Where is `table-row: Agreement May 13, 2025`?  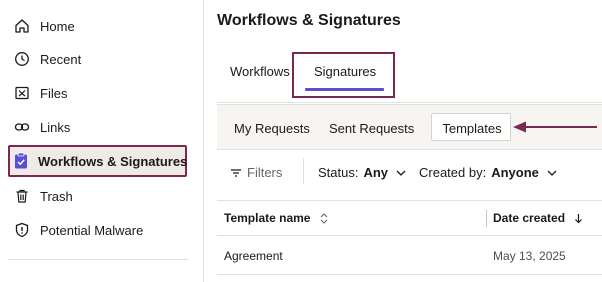 table-row: Agreement May 13, 2025 is located at coordinates (409, 255).